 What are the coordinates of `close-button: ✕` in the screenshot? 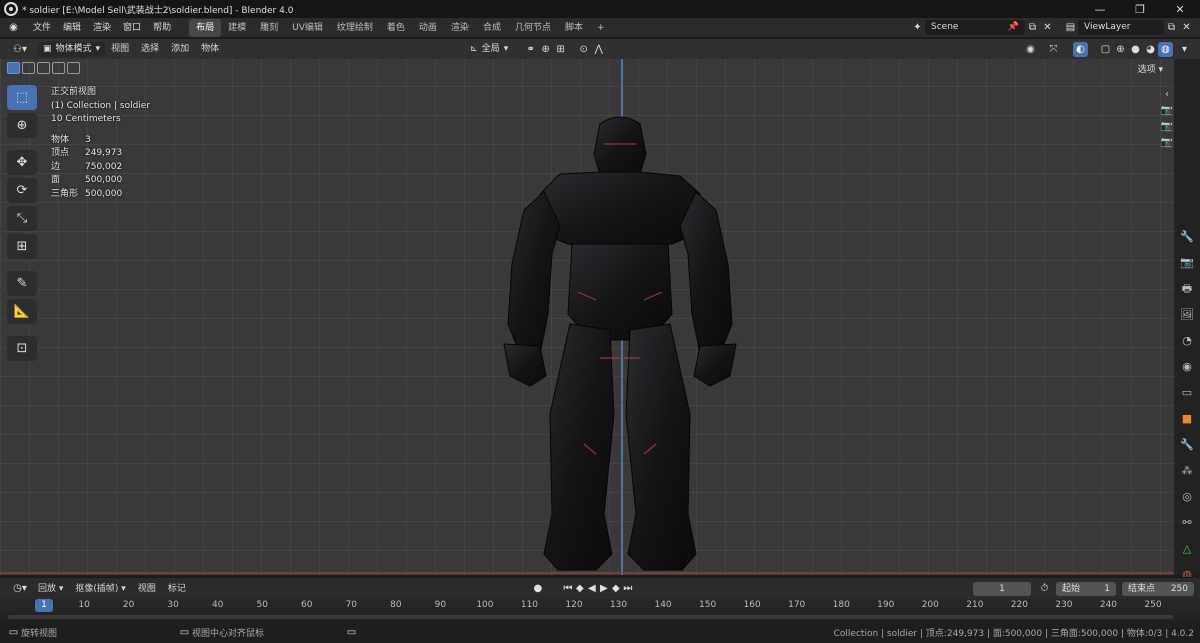 It's located at (1180, 9).